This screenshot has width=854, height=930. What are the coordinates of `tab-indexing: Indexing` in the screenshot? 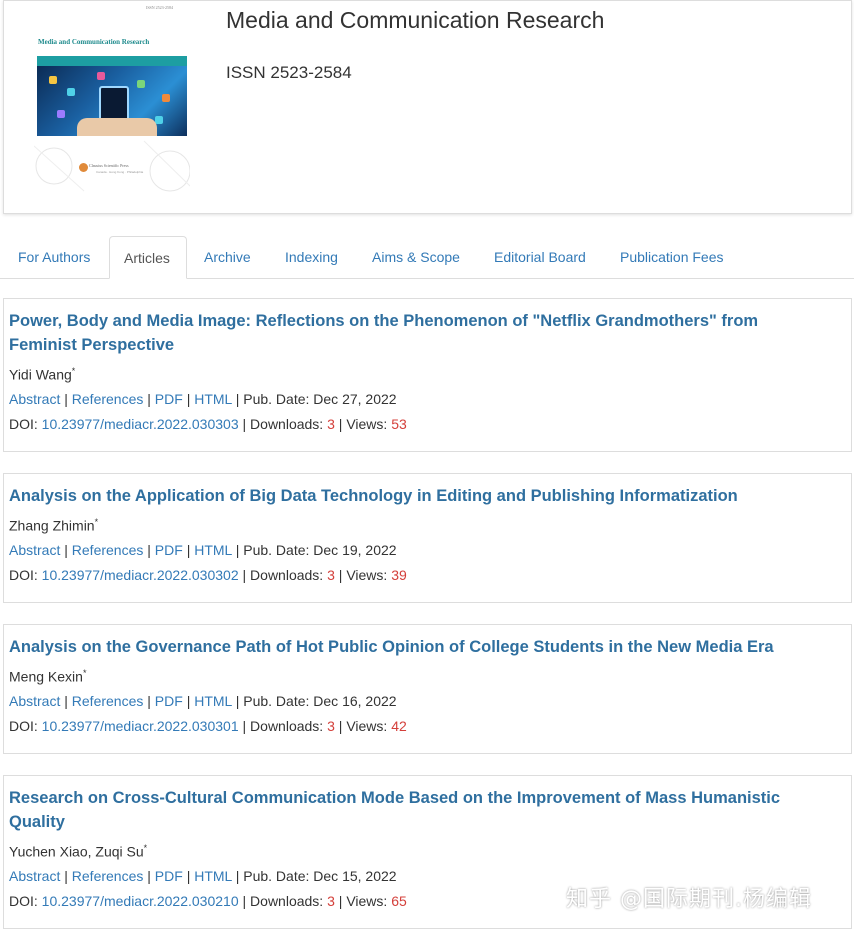 It's located at (311, 257).